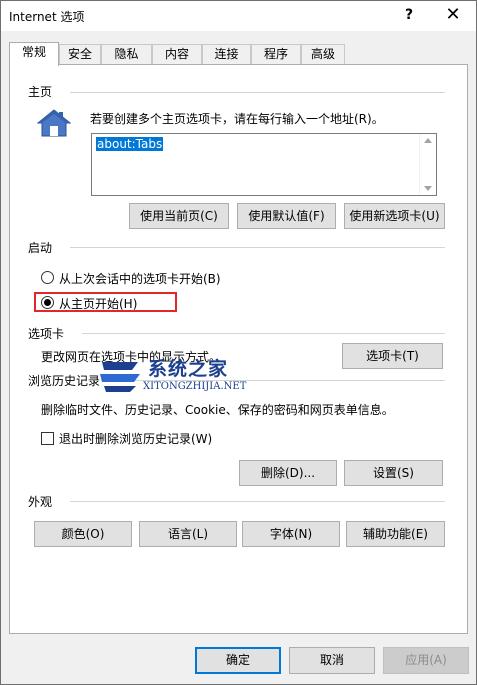 Image resolution: width=477 pixels, height=685 pixels. I want to click on watermark: 系统之家 XITONGZHIJIA.NET, so click(188, 376).